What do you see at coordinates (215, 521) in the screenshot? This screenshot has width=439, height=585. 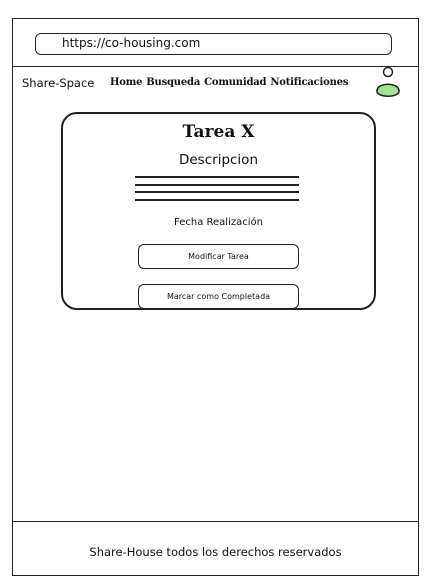 I see `footer-divider` at bounding box center [215, 521].